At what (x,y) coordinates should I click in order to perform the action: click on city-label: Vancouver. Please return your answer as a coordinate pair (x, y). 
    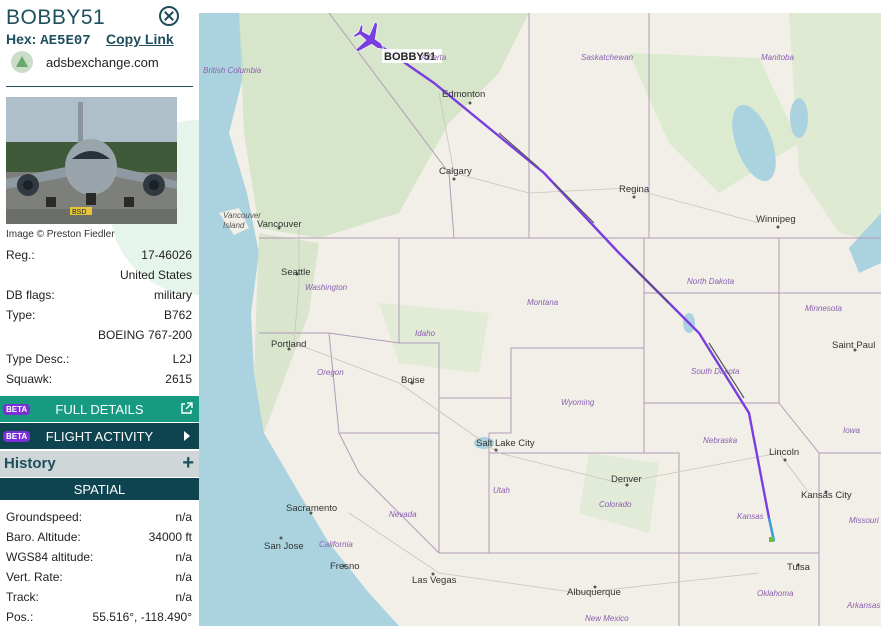
    Looking at the image, I should click on (279, 224).